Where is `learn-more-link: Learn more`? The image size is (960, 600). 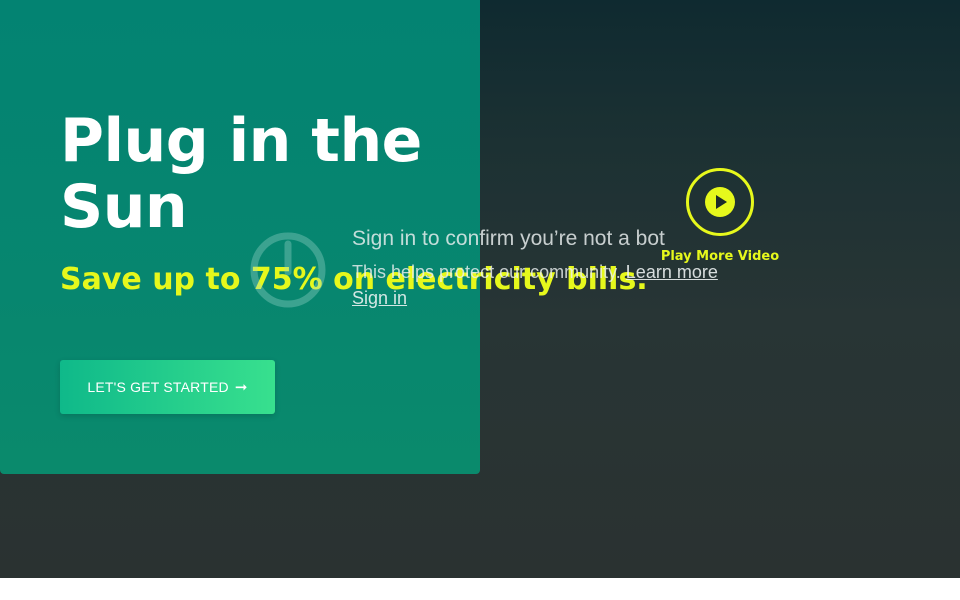 learn-more-link: Learn more is located at coordinates (672, 272).